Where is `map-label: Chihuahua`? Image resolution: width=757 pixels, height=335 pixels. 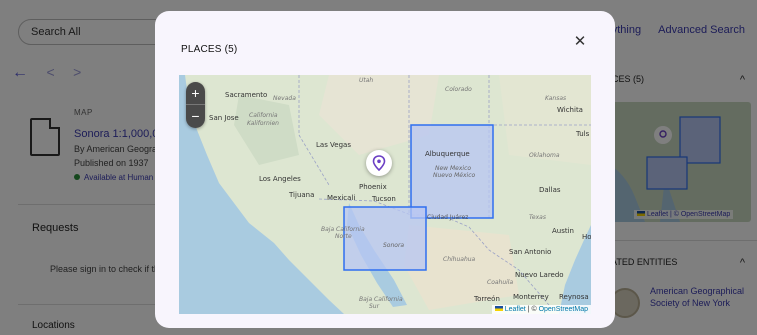 map-label: Chihuahua is located at coordinates (459, 259).